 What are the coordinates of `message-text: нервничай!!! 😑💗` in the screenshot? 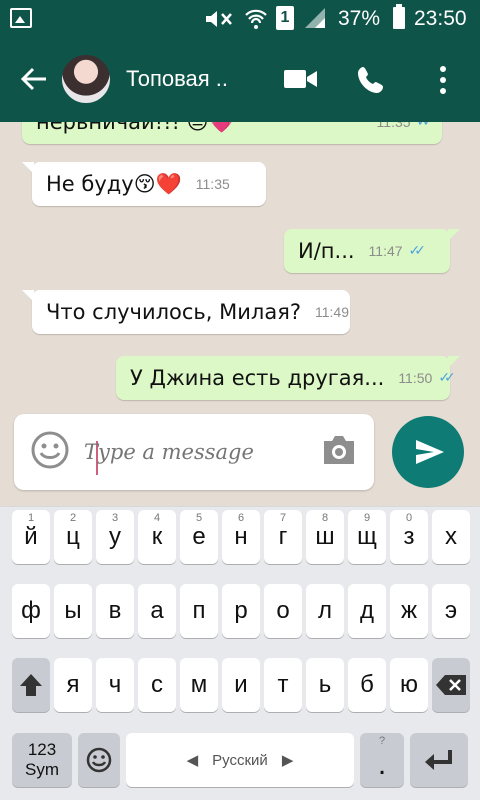 It's located at (135, 128).